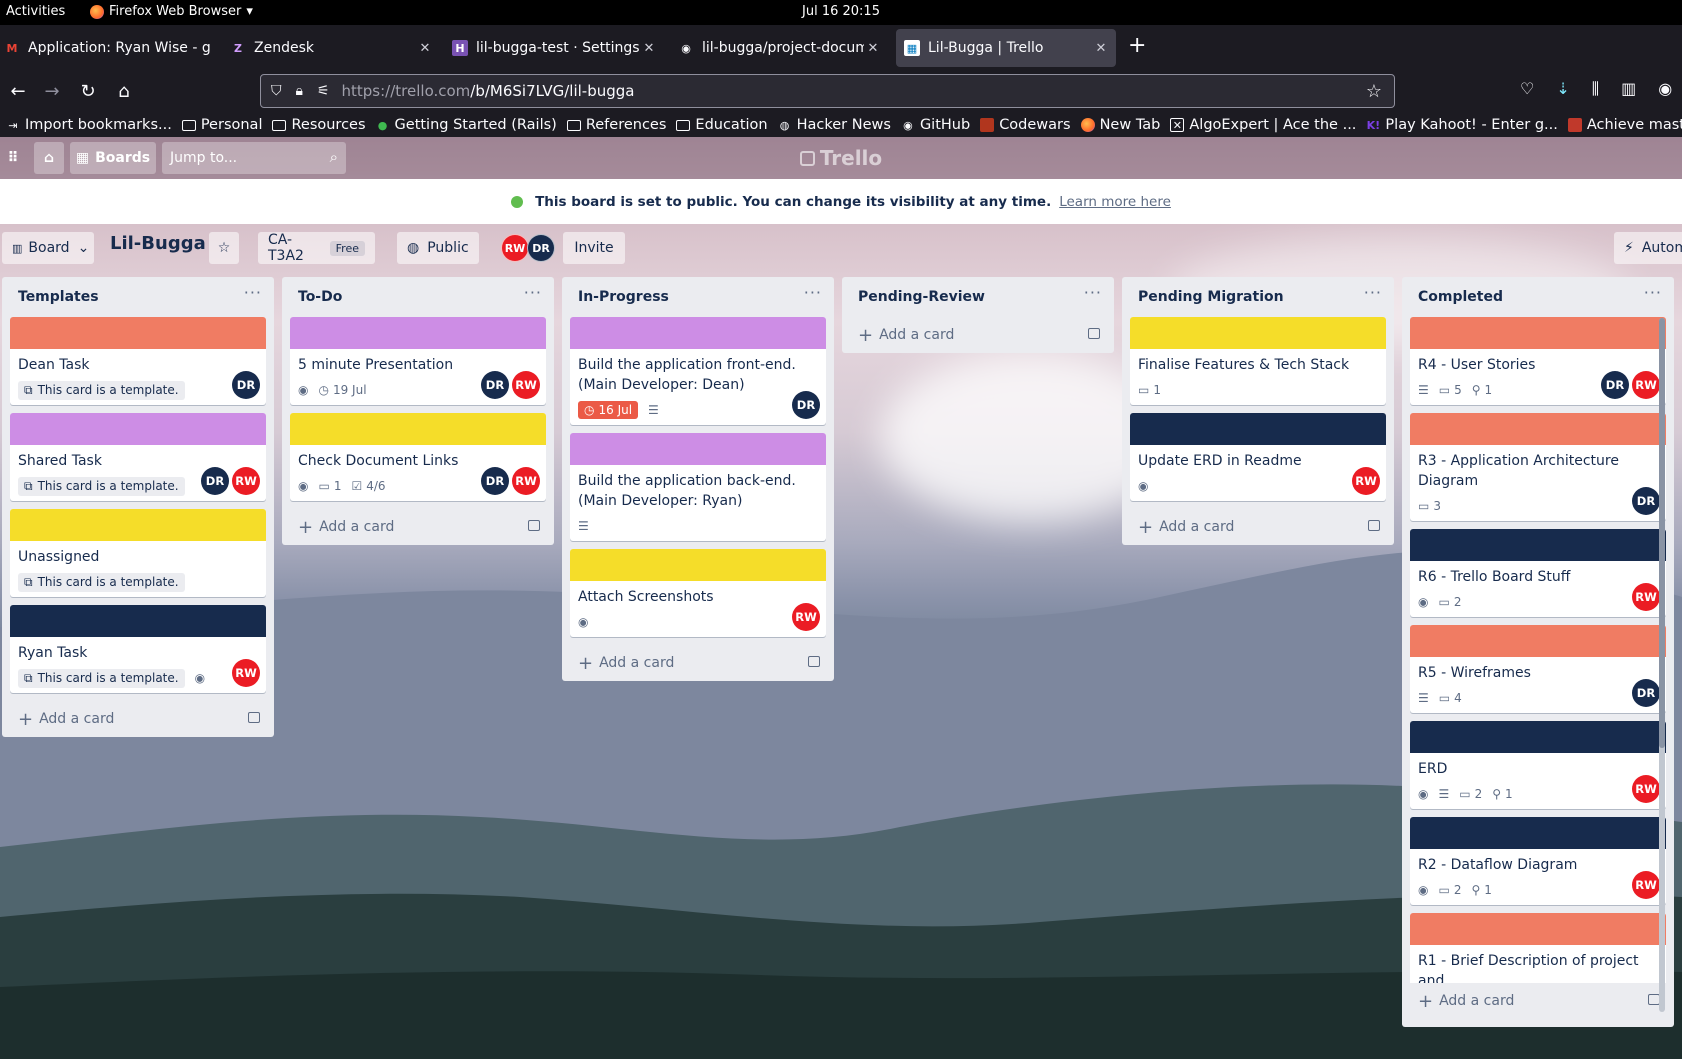 The height and width of the screenshot is (1059, 1682). Describe the element at coordinates (319, 125) in the screenshot. I see `bookmark-folder-resources: Resources` at that location.